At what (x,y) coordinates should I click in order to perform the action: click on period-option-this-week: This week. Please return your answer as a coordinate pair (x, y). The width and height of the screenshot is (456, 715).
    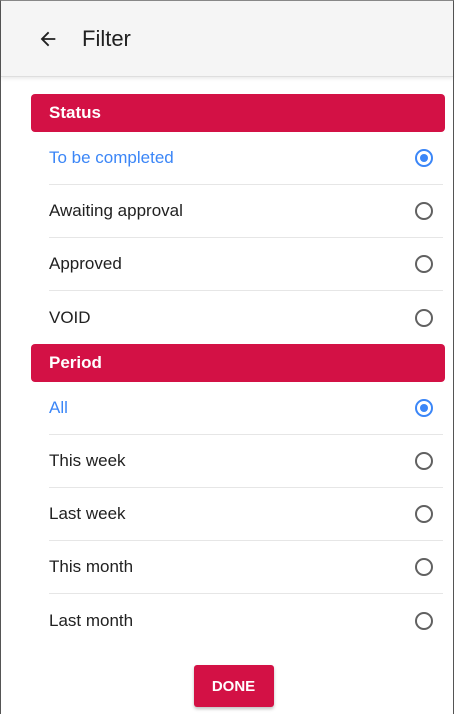
    Looking at the image, I should click on (246, 461).